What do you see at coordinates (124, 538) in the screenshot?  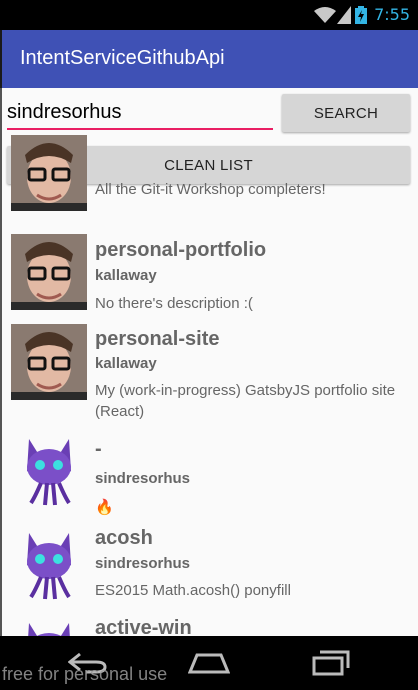 I see `repo-name: acosh` at bounding box center [124, 538].